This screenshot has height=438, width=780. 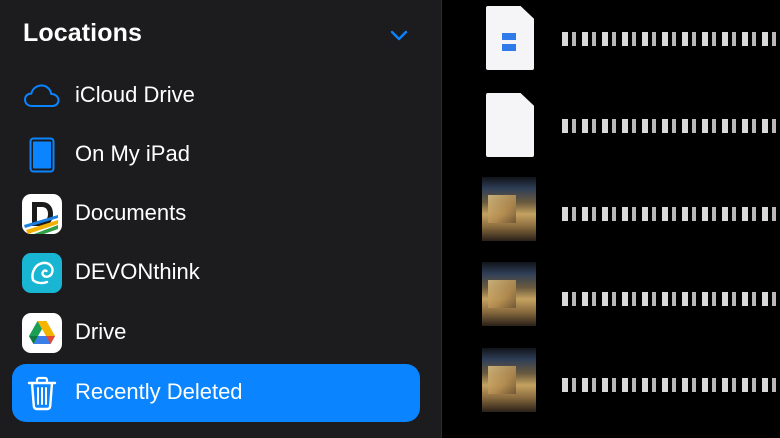 I want to click on sidebar-item-label: iCloud Drive, so click(x=135, y=94).